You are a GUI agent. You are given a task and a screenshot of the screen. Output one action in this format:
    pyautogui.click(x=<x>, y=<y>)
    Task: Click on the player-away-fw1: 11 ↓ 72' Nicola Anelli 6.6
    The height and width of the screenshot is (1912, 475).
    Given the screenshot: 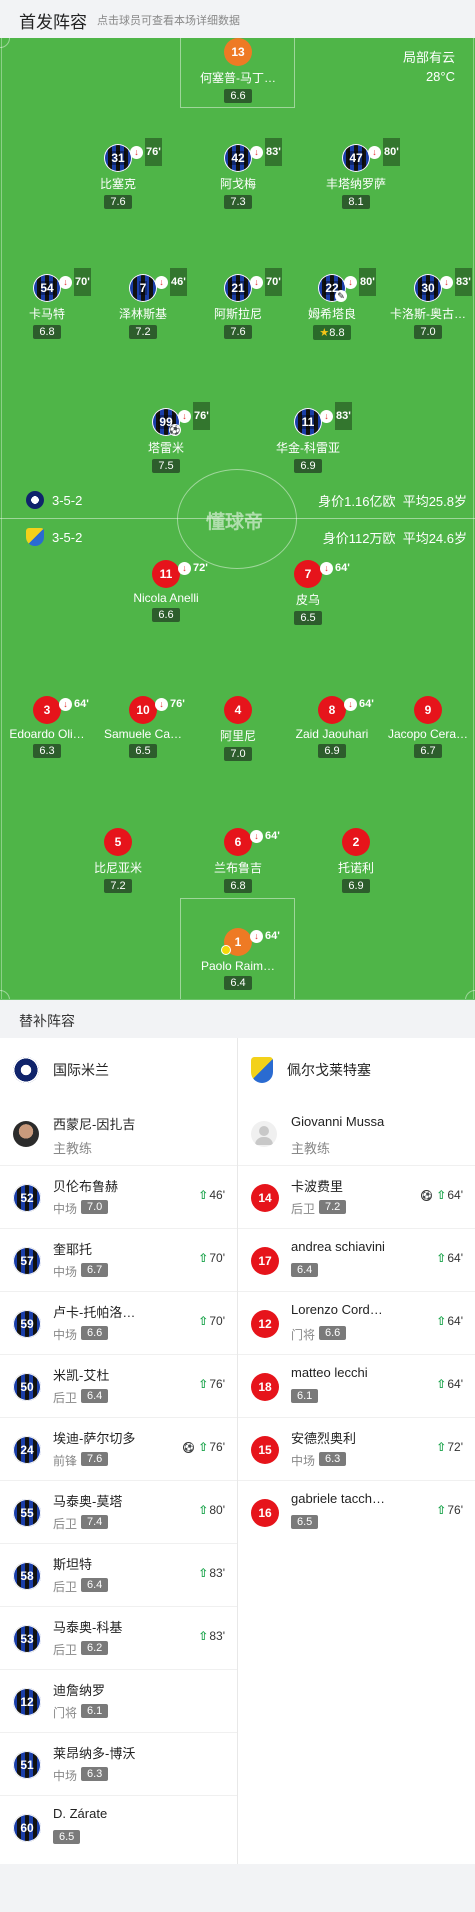 What is the action you would take?
    pyautogui.click(x=166, y=591)
    